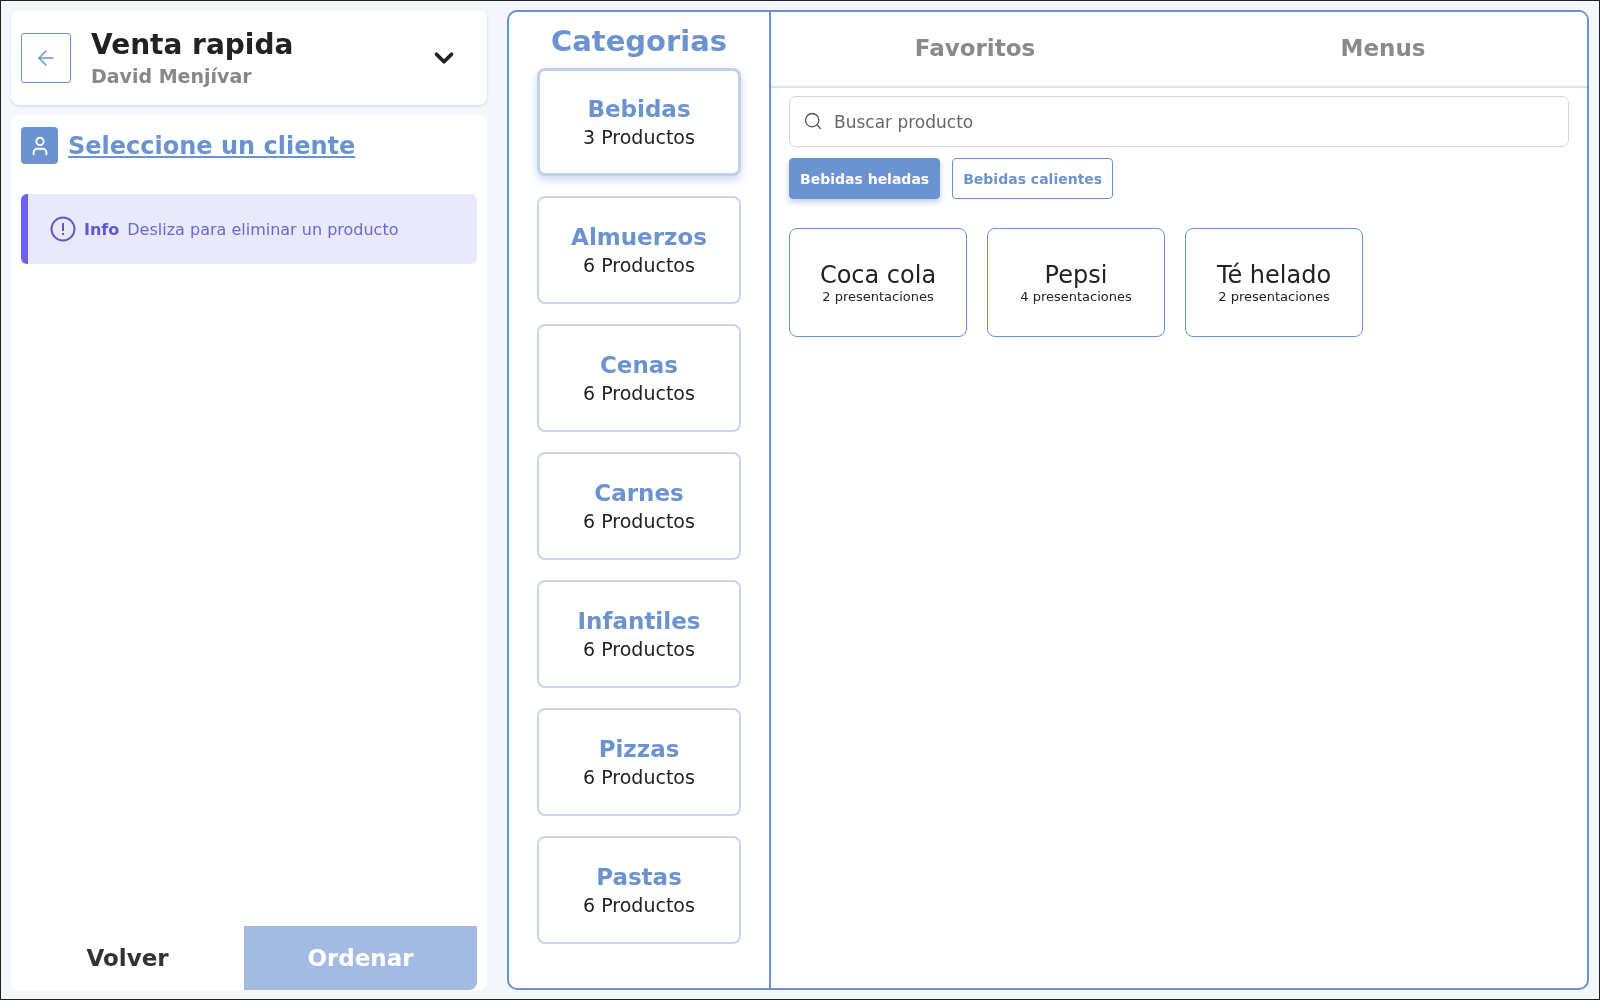 This screenshot has height=1000, width=1600. I want to click on category-card: Carnes 6 Productos, so click(639, 506).